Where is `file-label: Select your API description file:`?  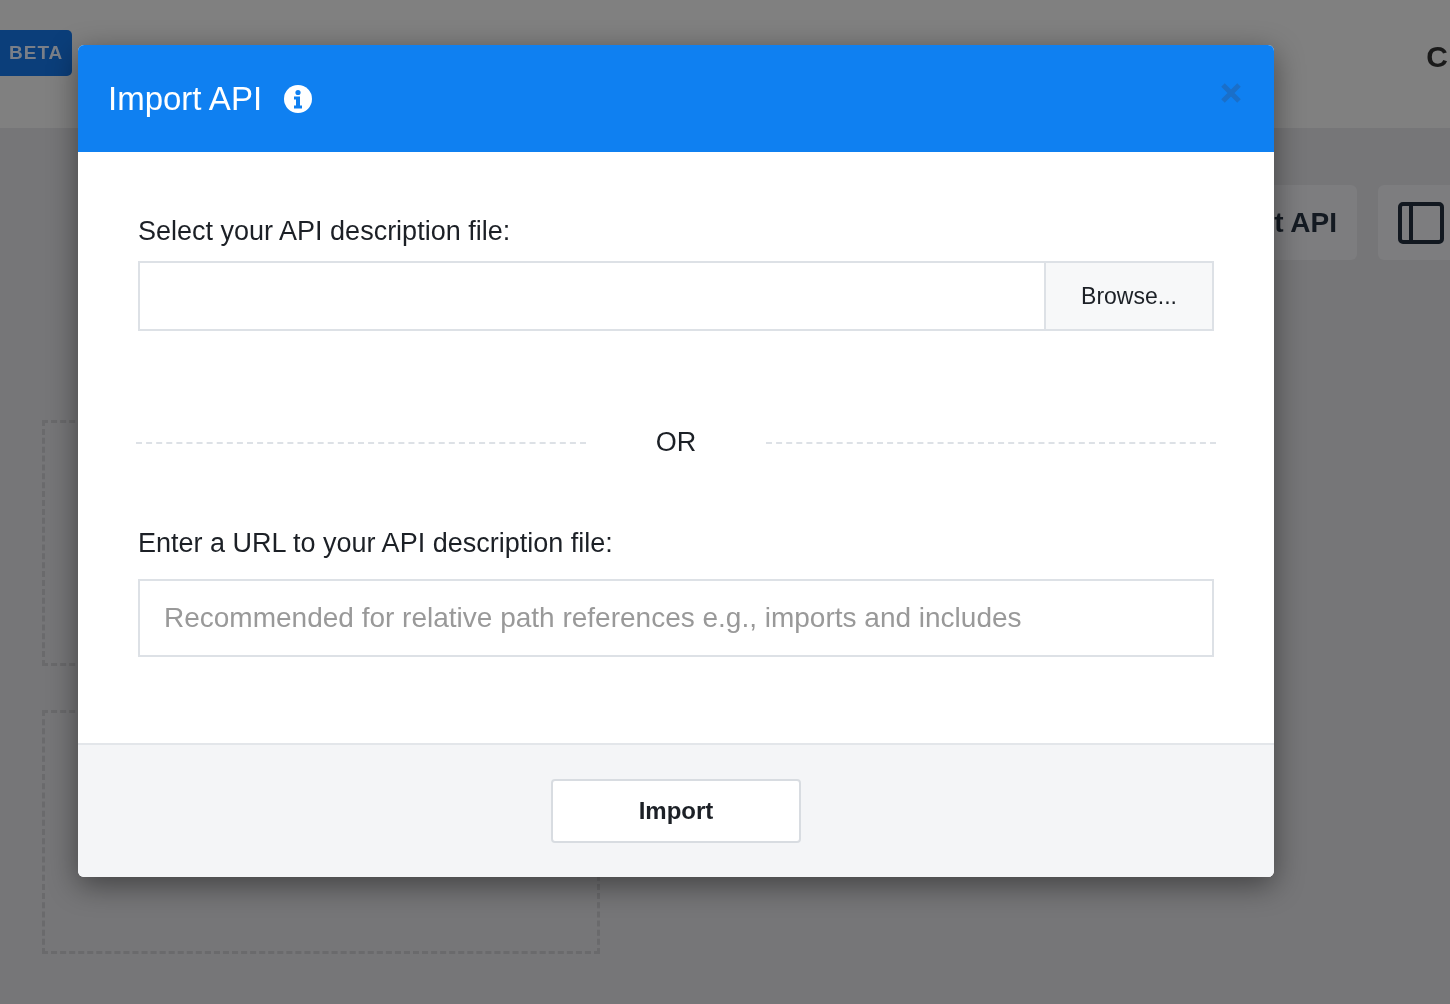
file-label: Select your API description file: is located at coordinates (325, 231).